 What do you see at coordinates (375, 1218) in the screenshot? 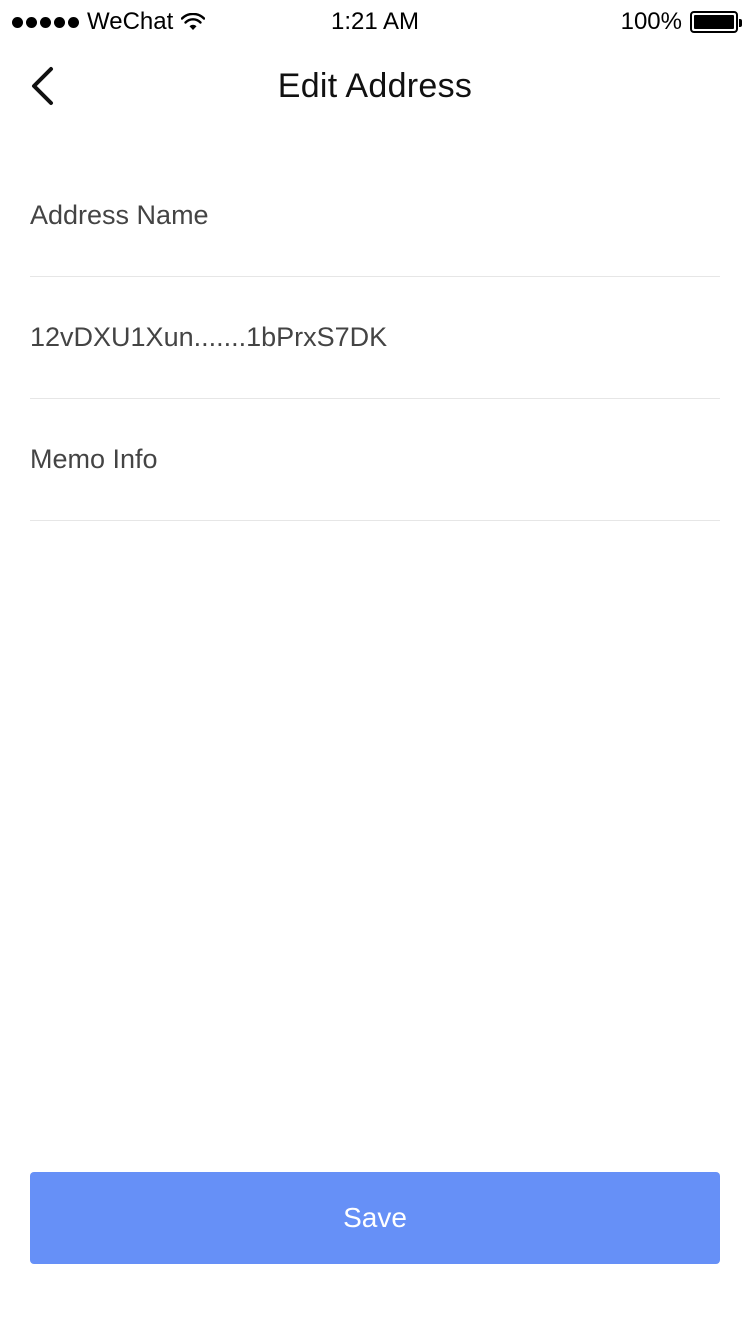
I see `save-button: Save` at bounding box center [375, 1218].